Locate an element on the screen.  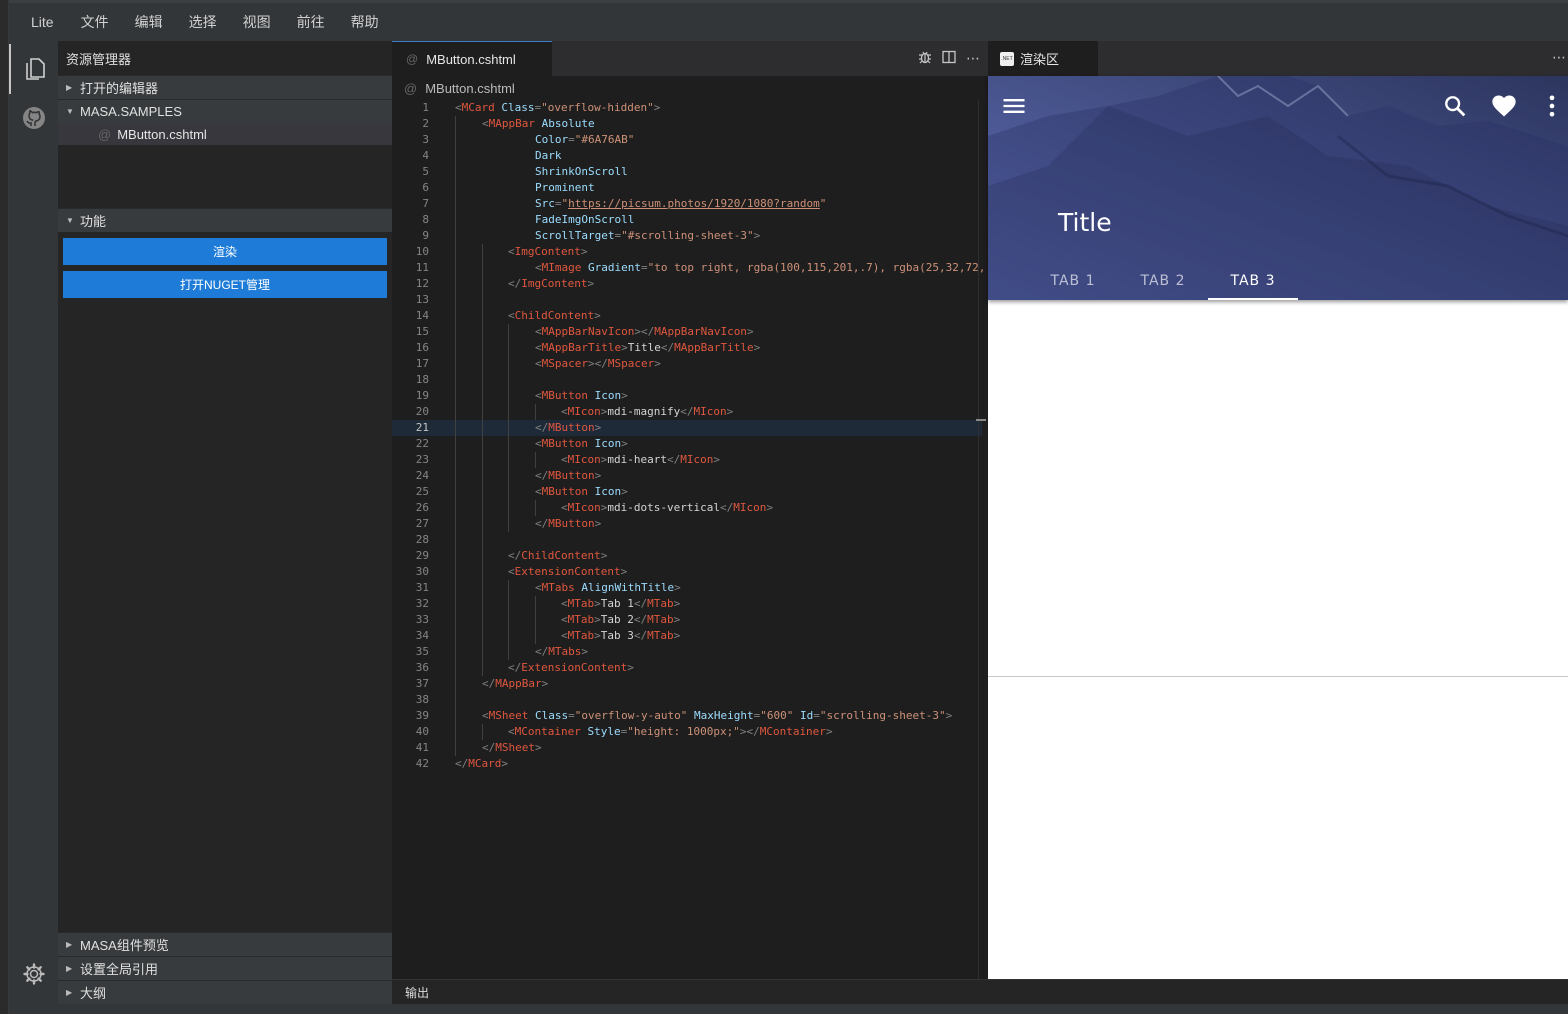
menu-item-edit: 编辑 is located at coordinates (149, 22).